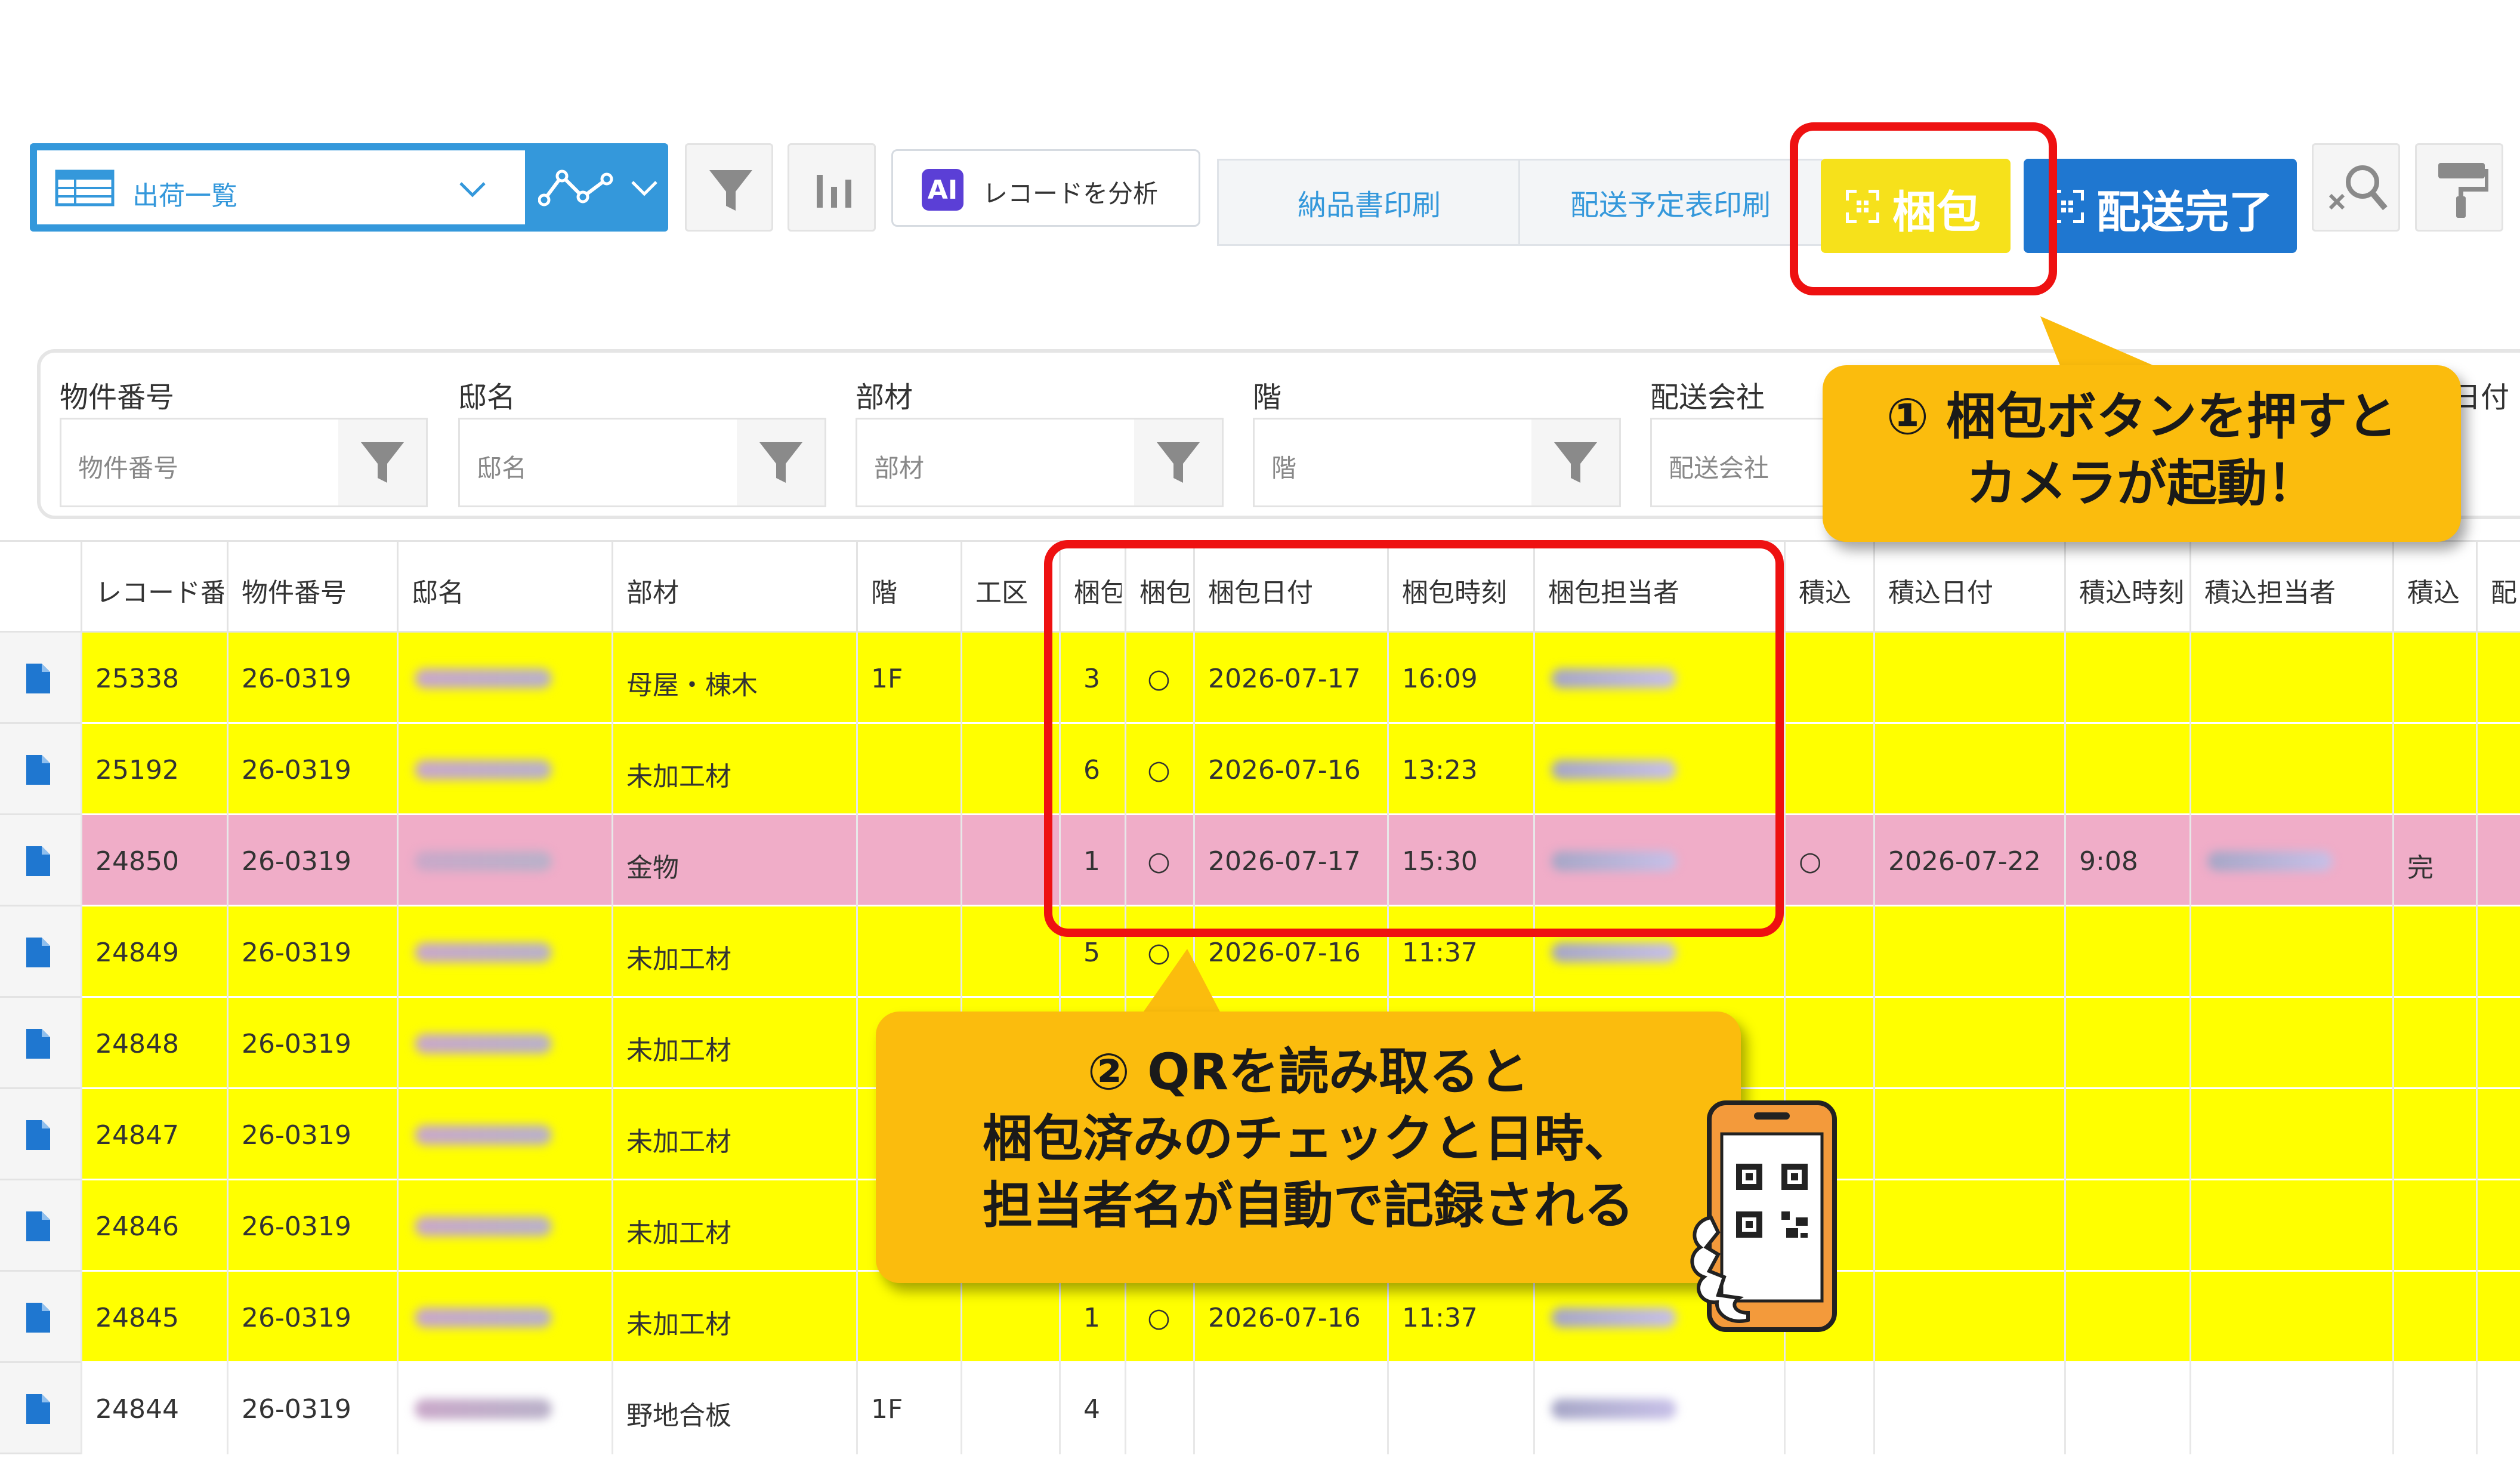  I want to click on print-delivery-note-button: 納品書印刷, so click(1369, 202).